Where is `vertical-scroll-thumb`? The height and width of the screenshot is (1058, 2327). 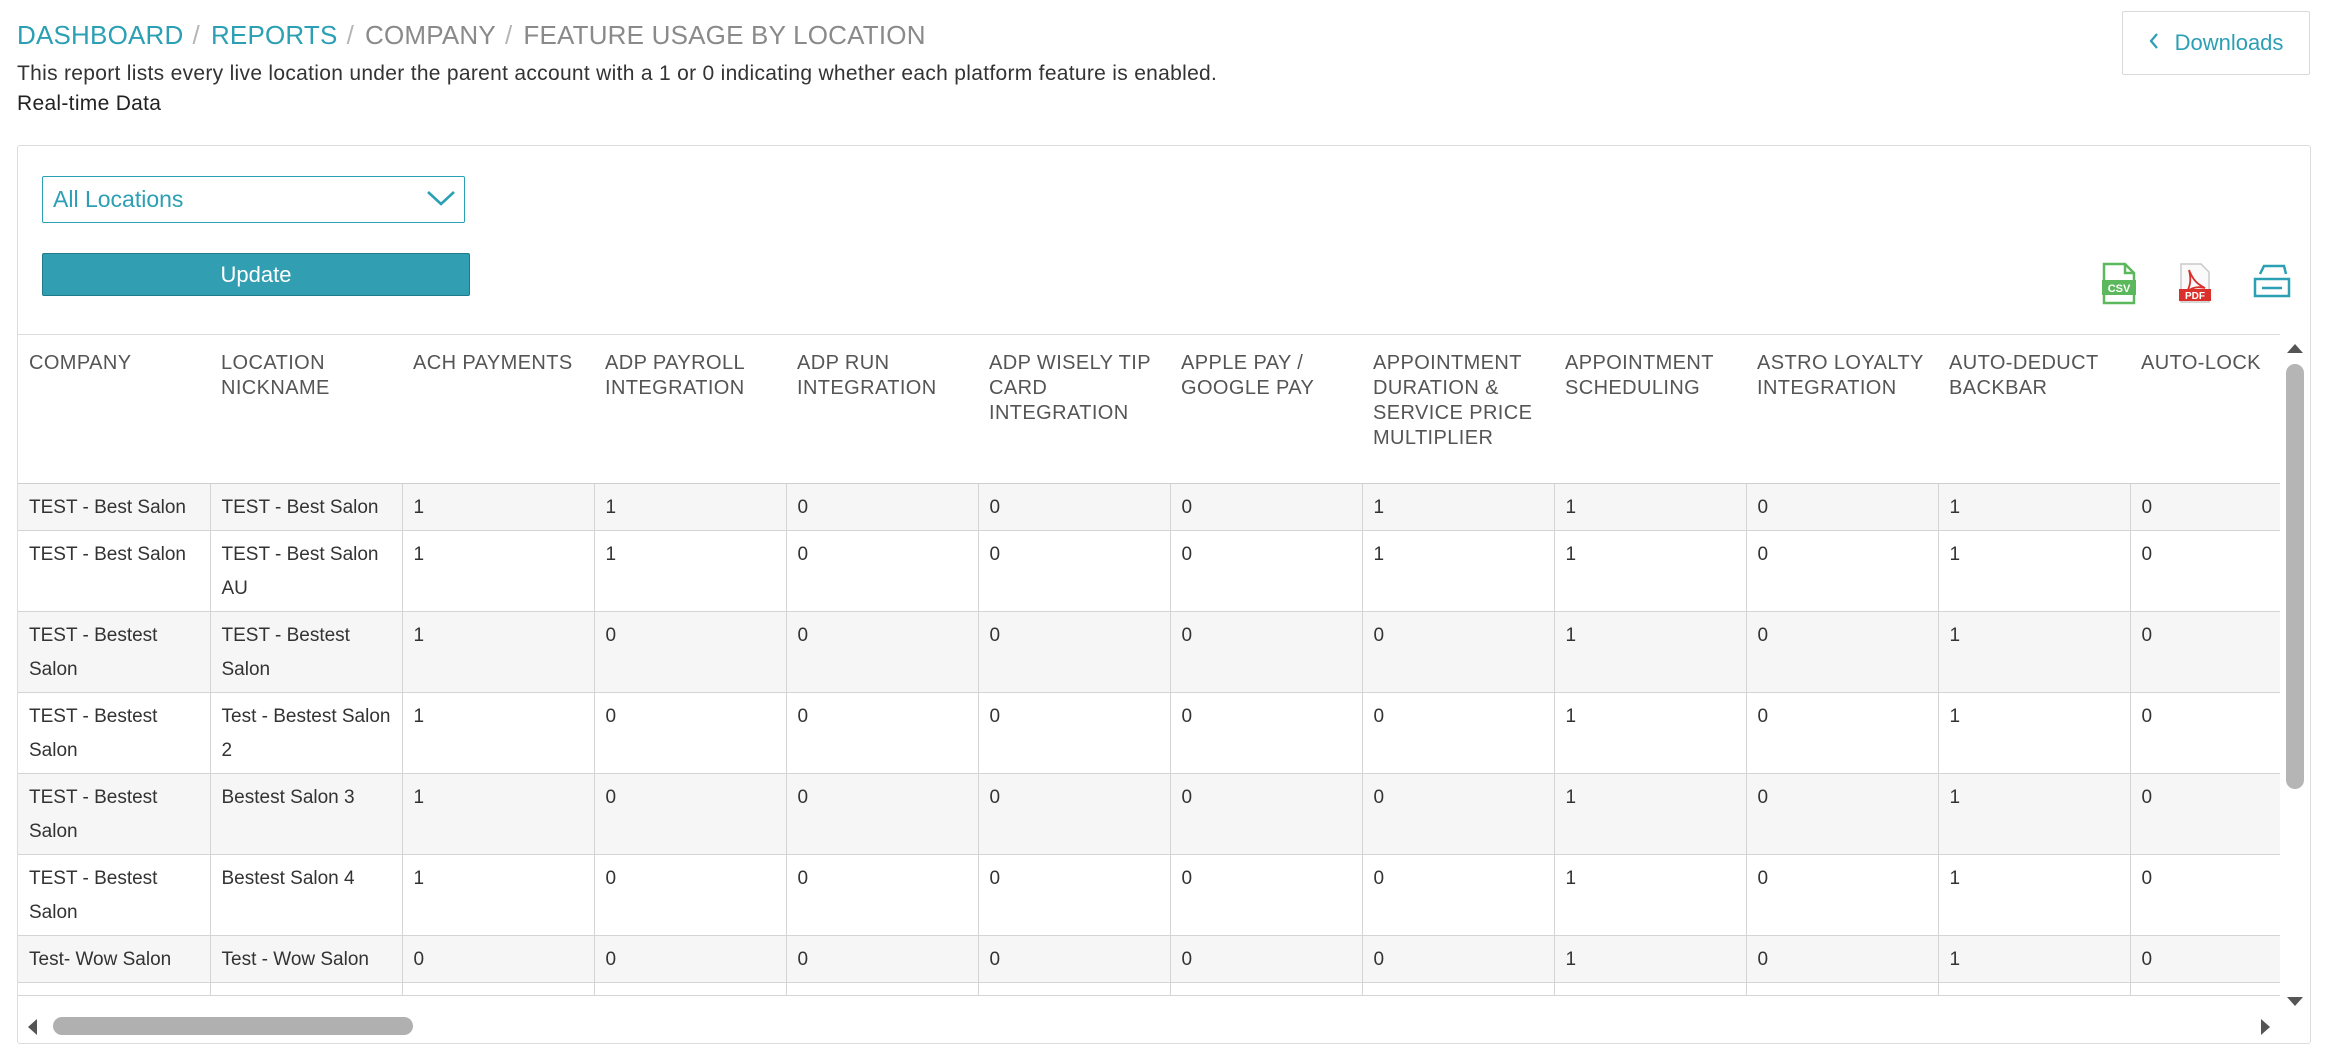 vertical-scroll-thumb is located at coordinates (2295, 576).